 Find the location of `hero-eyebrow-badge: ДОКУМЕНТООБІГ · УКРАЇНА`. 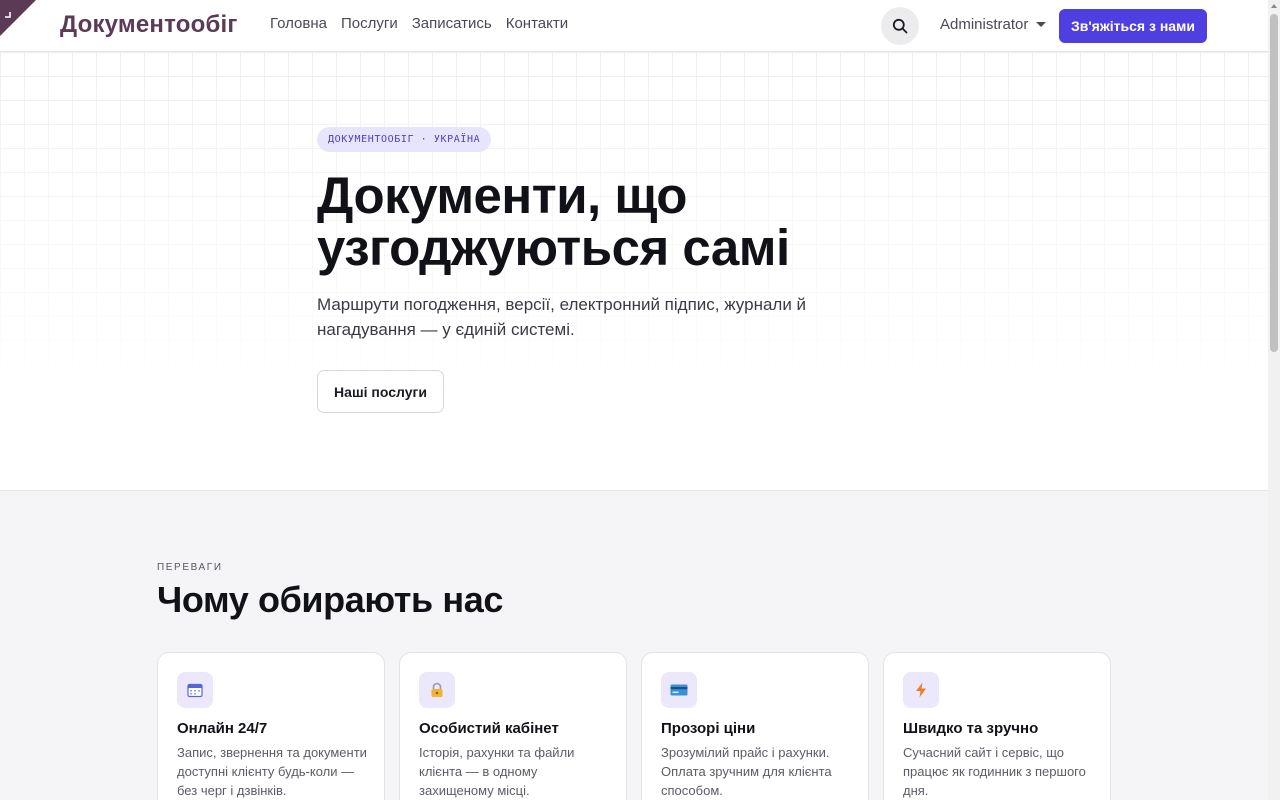

hero-eyebrow-badge: ДОКУМЕНТООБІГ · УКРАЇНА is located at coordinates (404, 139).